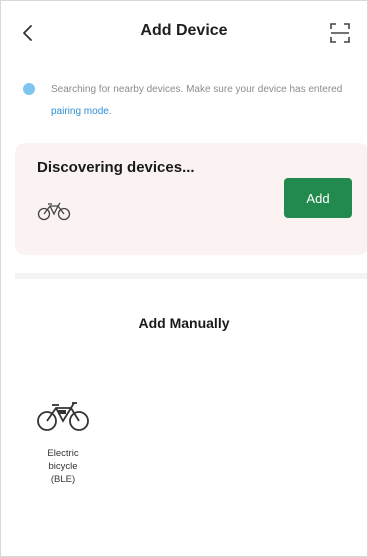  What do you see at coordinates (340, 33) in the screenshot?
I see `scan-icon` at bounding box center [340, 33].